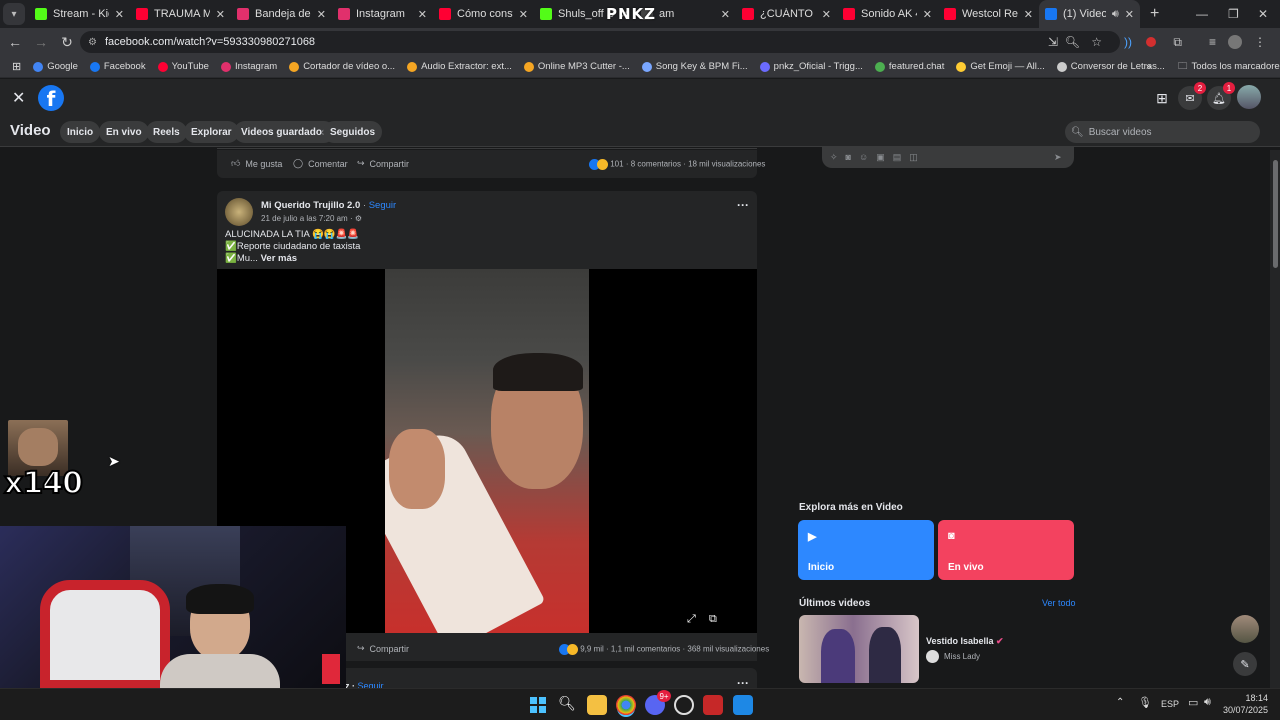  Describe the element at coordinates (1263, 14) in the screenshot. I see `close-window-button: ✕` at that location.